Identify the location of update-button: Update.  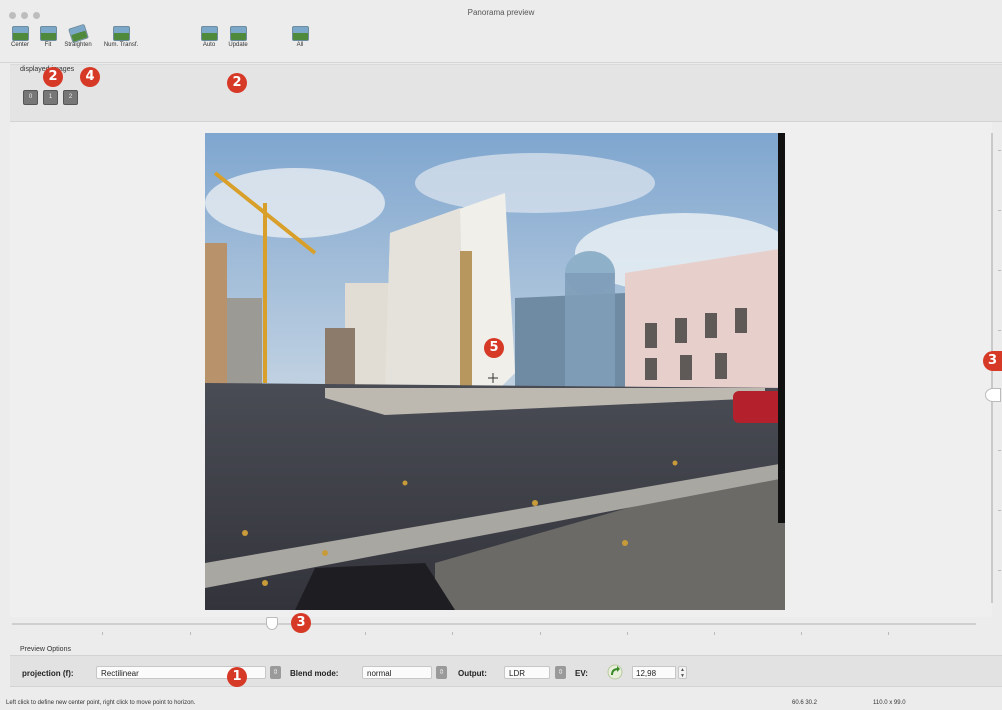
(238, 37).